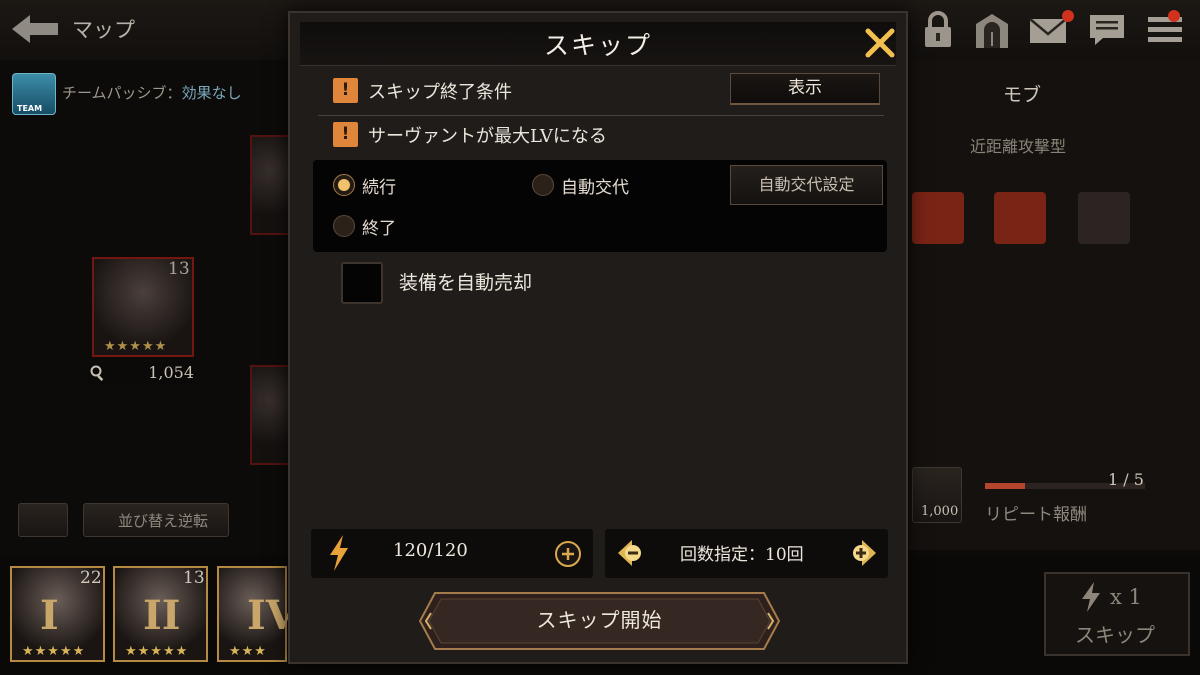  What do you see at coordinates (631, 553) in the screenshot?
I see `decrease-arrow-icon` at bounding box center [631, 553].